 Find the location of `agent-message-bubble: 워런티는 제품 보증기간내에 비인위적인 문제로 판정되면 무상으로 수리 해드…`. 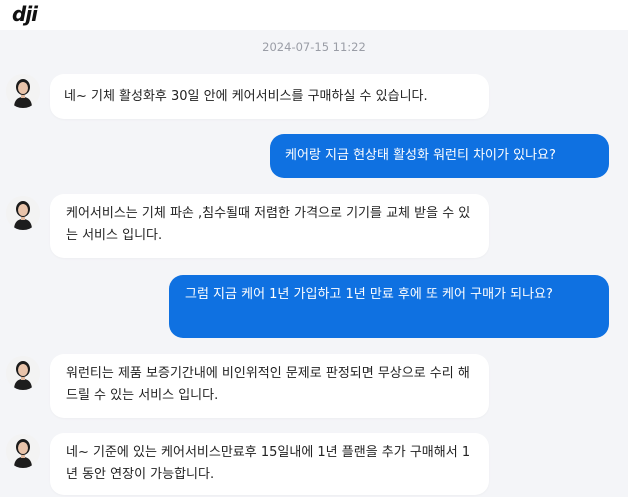

agent-message-bubble: 워런티는 제품 보증기간내에 비인위적인 문제로 판정되면 무상으로 수리 해드… is located at coordinates (269, 386).